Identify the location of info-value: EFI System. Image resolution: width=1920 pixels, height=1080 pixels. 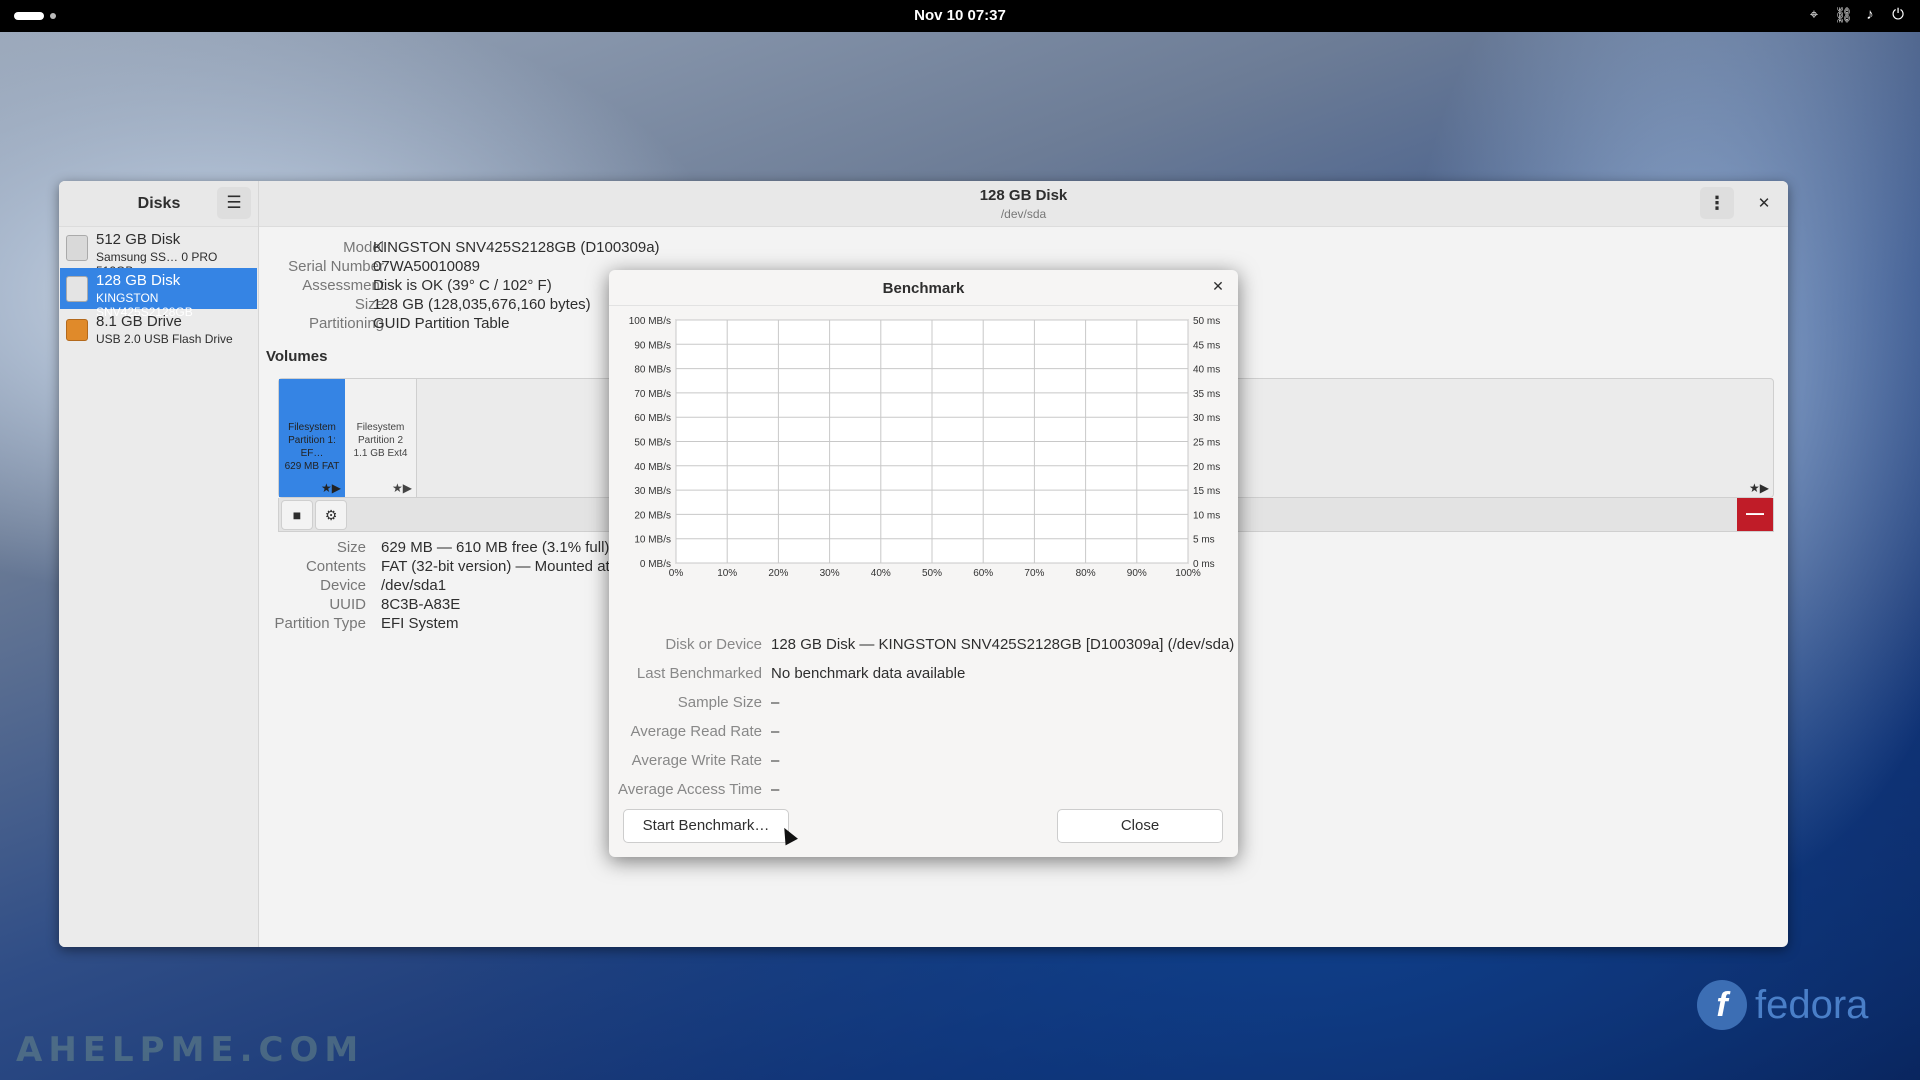
(420, 623).